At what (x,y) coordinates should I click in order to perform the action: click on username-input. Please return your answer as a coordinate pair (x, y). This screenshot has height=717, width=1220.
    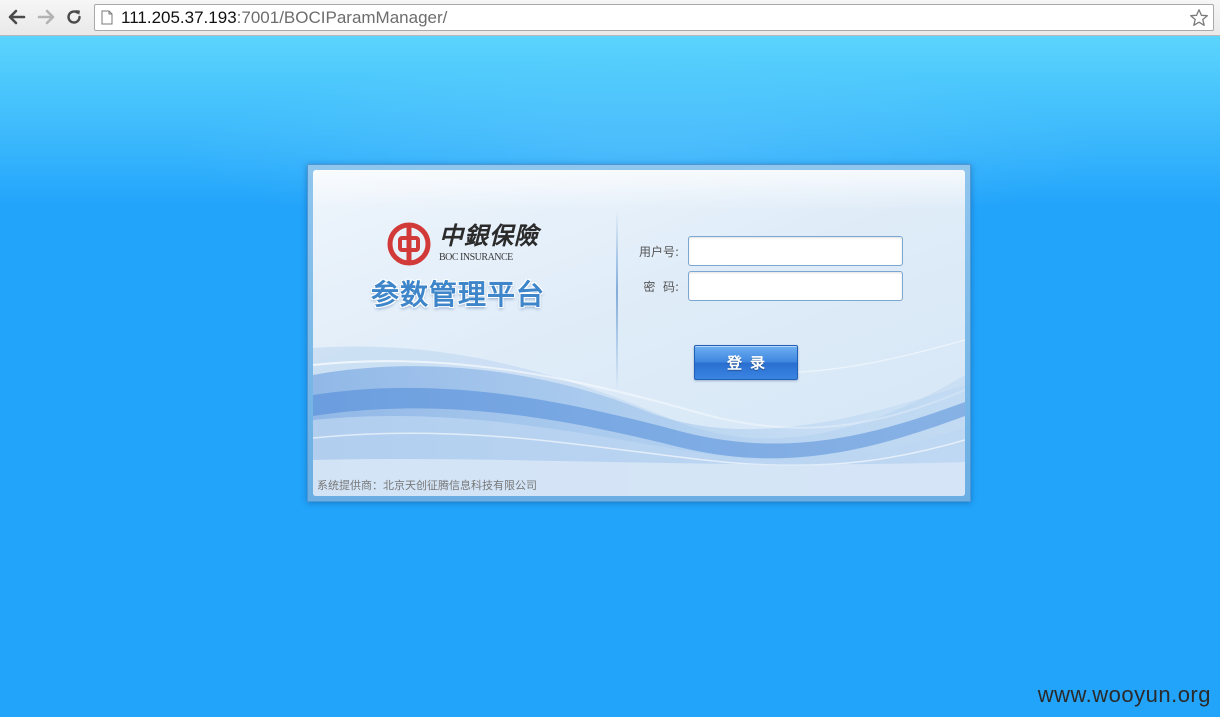
    Looking at the image, I should click on (795, 251).